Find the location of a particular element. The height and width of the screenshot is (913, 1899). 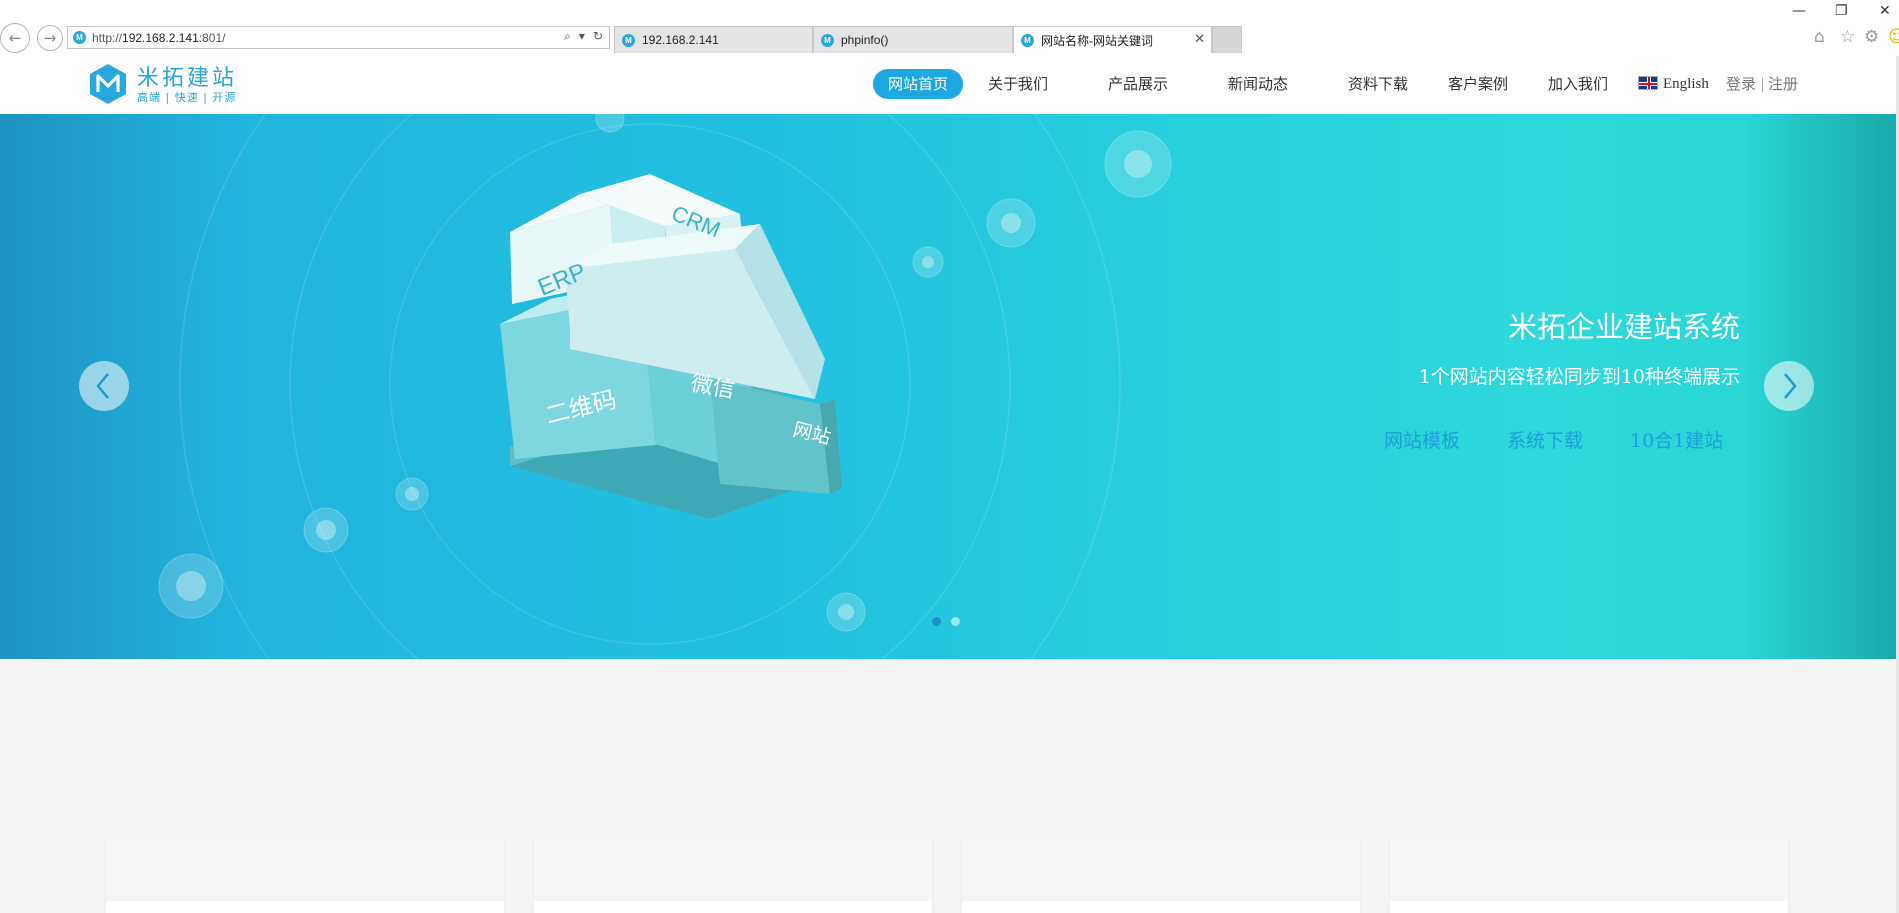

prev-slide-button is located at coordinates (104, 386).